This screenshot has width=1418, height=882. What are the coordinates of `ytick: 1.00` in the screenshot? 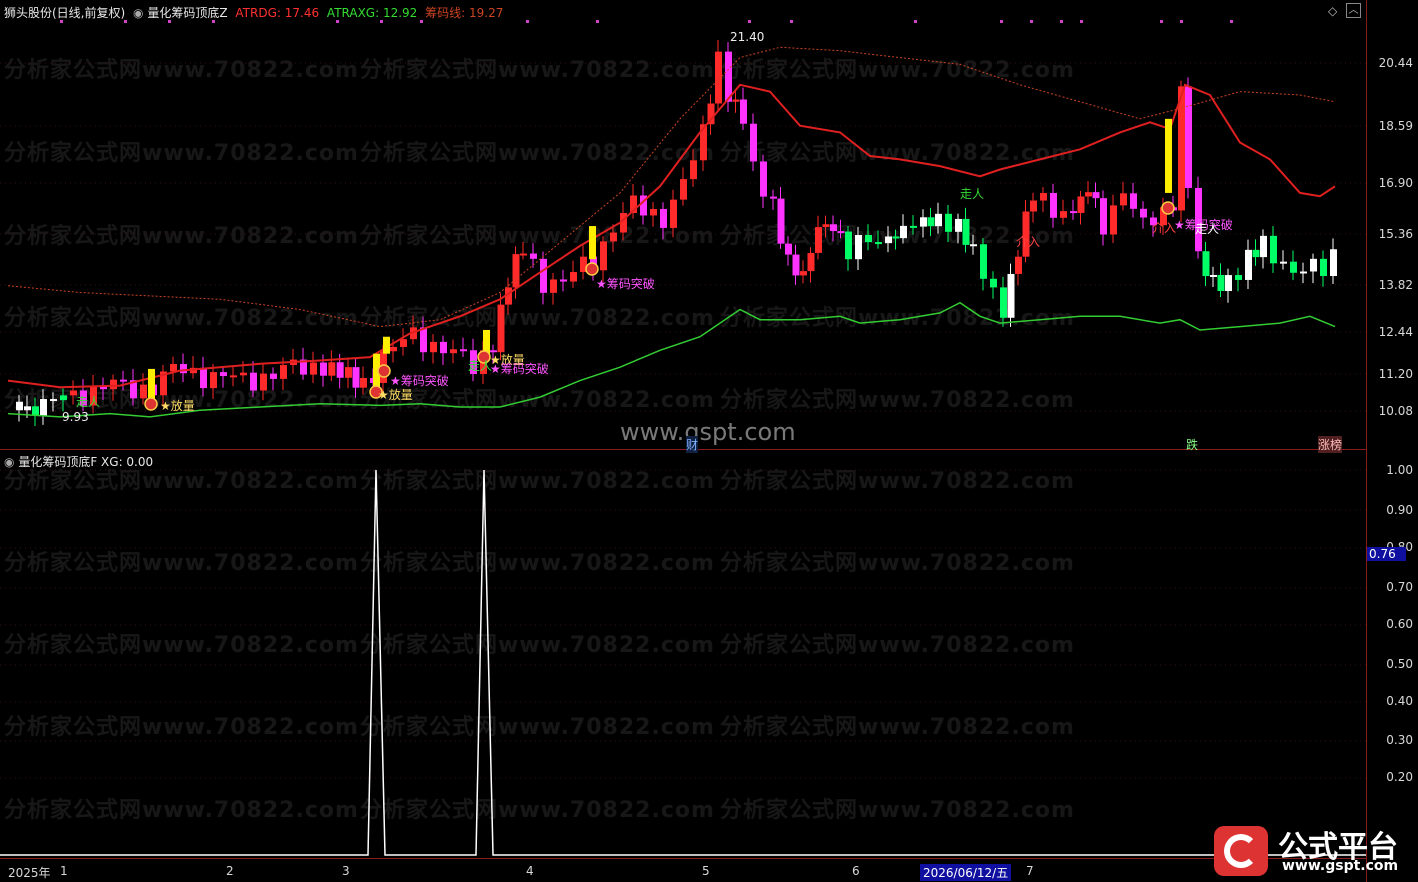 It's located at (1399, 470).